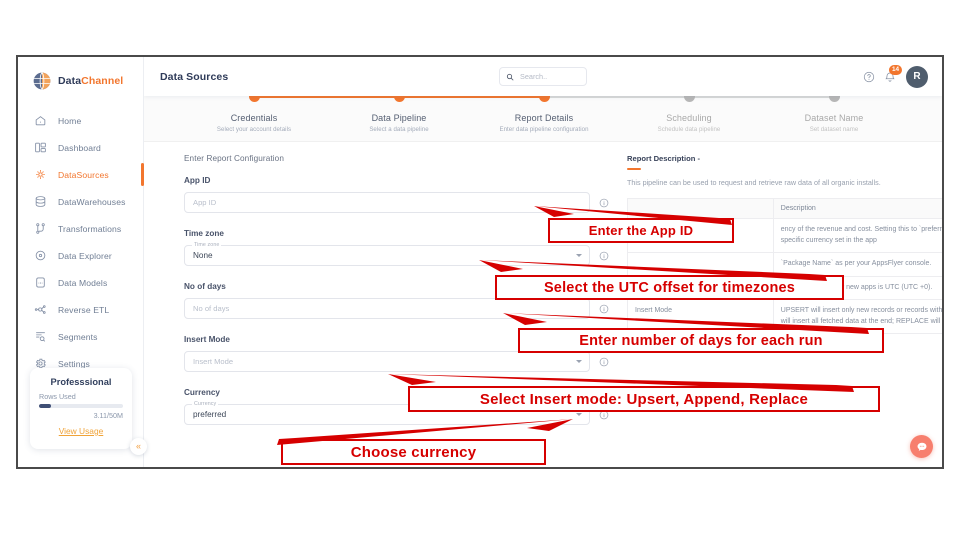 Image resolution: width=960 pixels, height=540 pixels. I want to click on sidebar-item-label: DataWarehouses, so click(92, 201).